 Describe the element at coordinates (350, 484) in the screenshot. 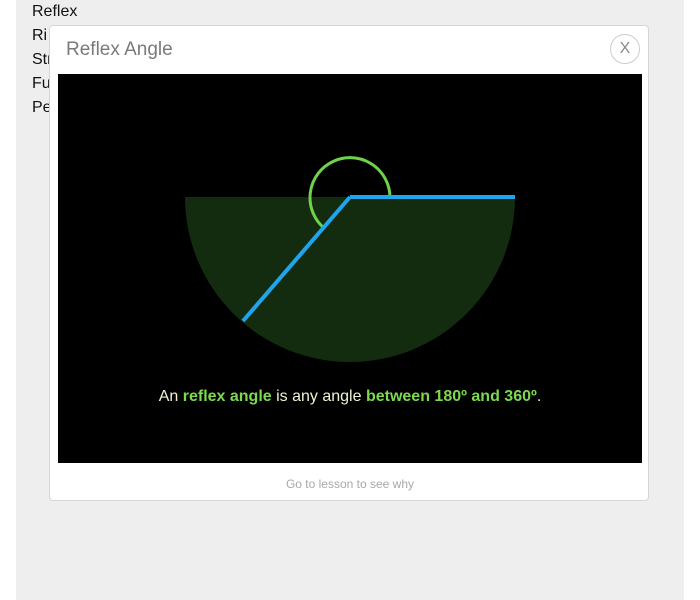

I see `lesson-link: Go to lesson to see why` at that location.